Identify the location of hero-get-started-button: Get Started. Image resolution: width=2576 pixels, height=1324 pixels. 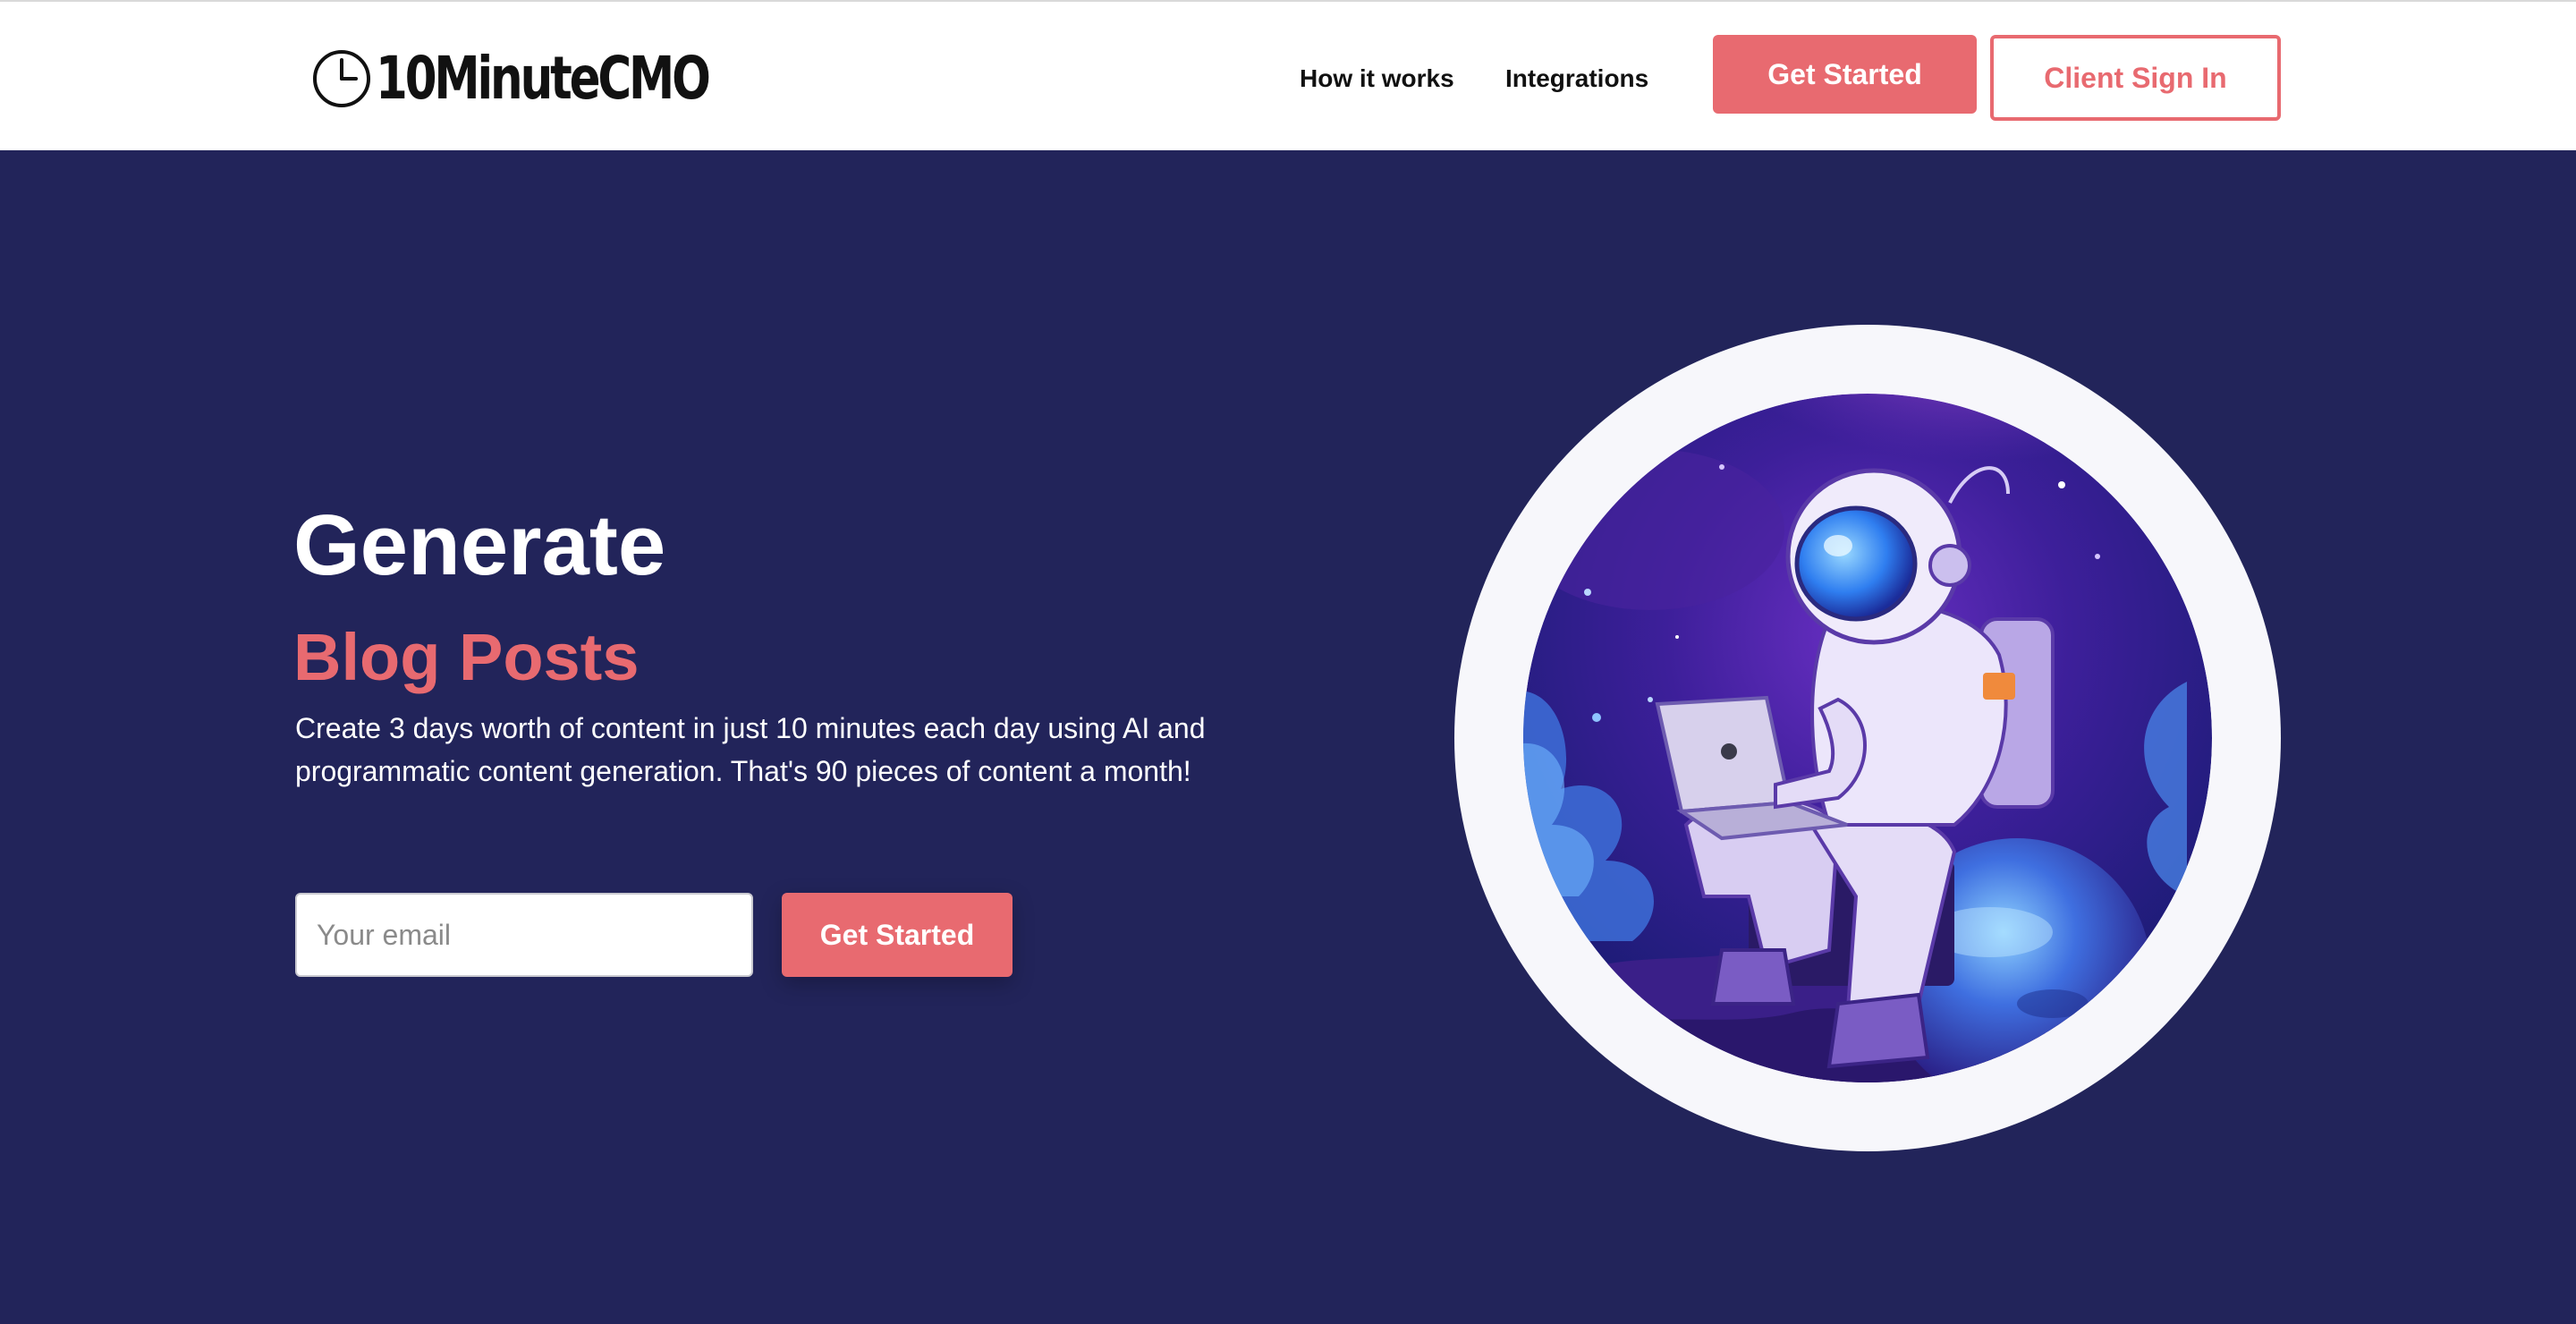
(897, 935).